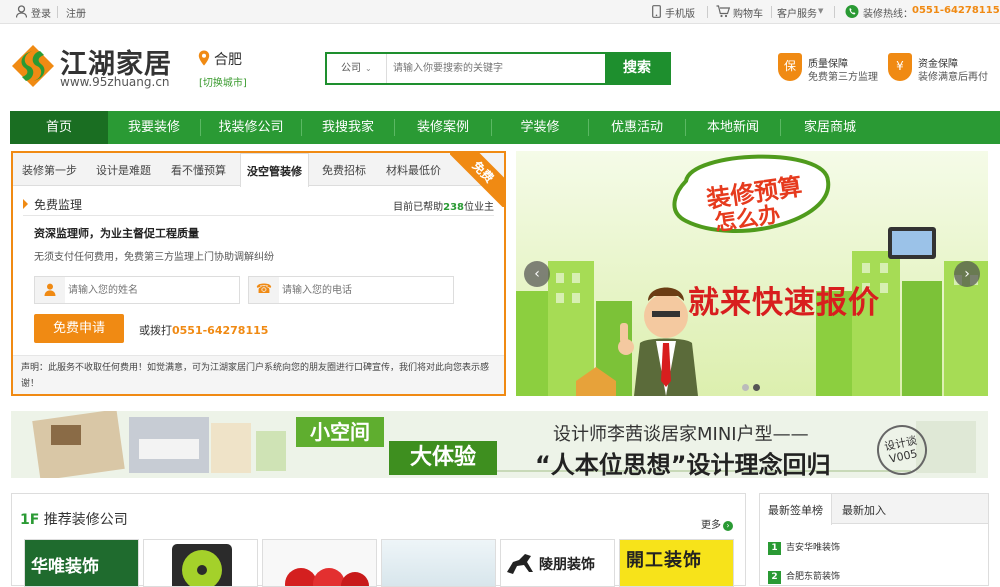 This screenshot has width=1000, height=587. Describe the element at coordinates (418, 207) in the screenshot. I see `count-prefix: 目前已帮助` at that location.